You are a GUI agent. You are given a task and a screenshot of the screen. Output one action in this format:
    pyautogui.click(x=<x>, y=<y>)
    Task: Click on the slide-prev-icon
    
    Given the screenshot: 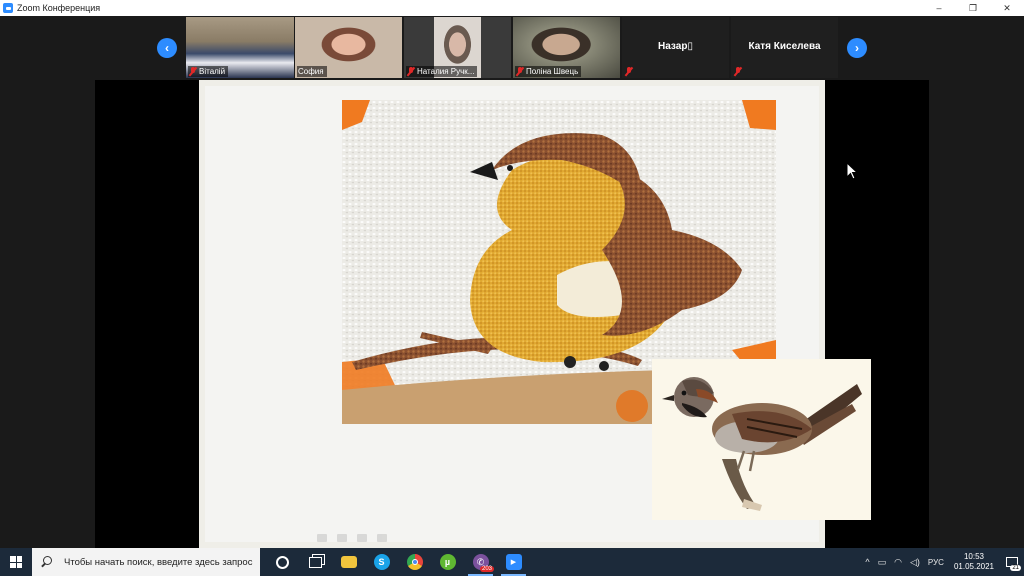 What is the action you would take?
    pyautogui.click(x=322, y=538)
    